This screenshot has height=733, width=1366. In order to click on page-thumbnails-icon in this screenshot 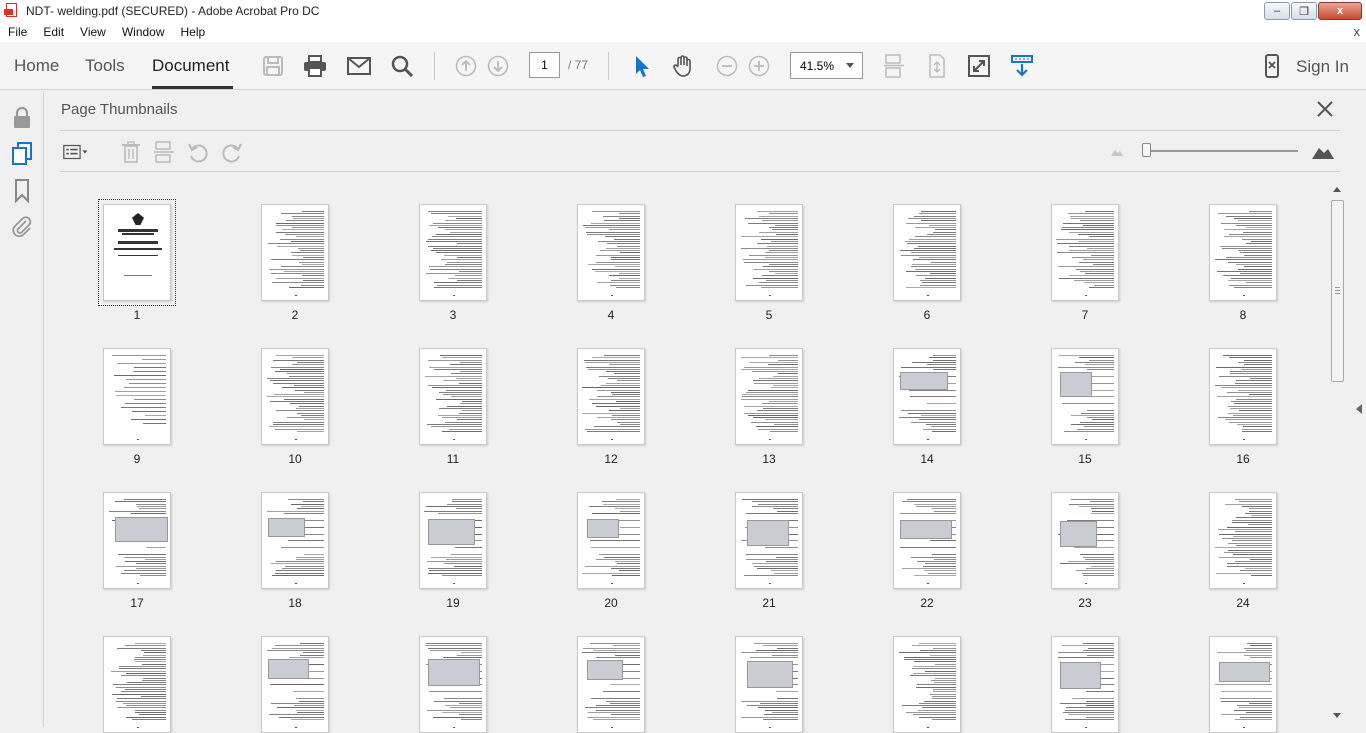, I will do `click(22, 154)`.